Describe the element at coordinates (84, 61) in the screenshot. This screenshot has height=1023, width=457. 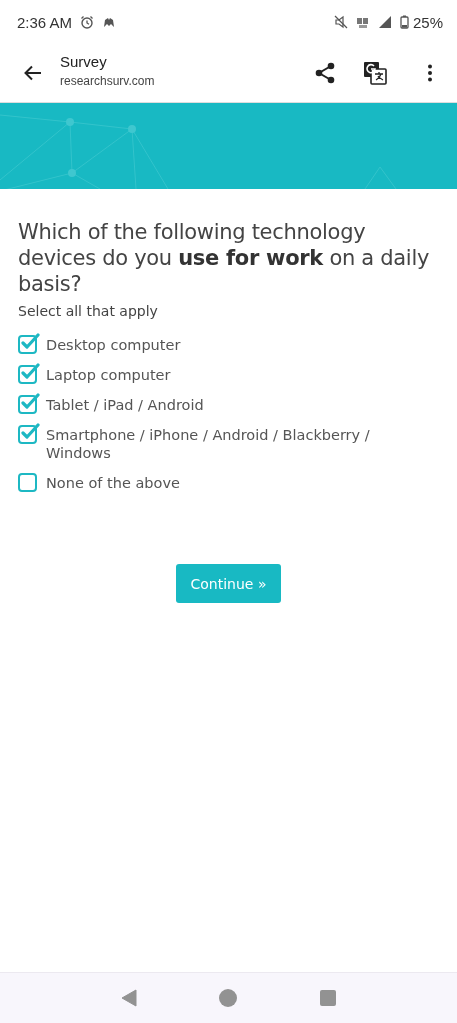
I see `page-title: Survey` at that location.